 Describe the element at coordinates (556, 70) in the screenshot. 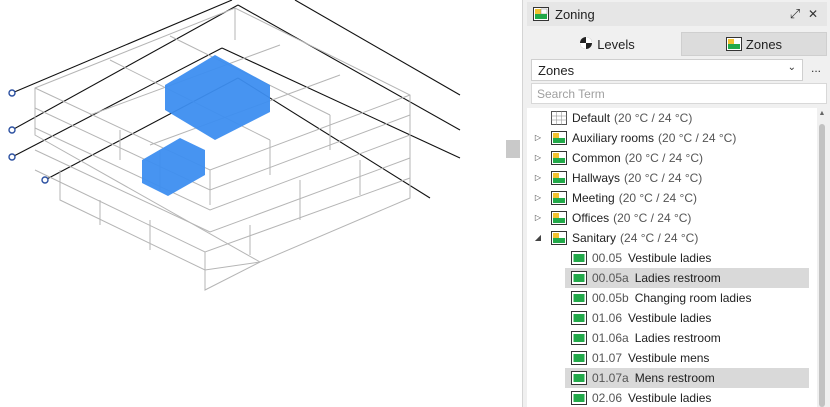

I see `zones-dropdown-value: Zones` at that location.